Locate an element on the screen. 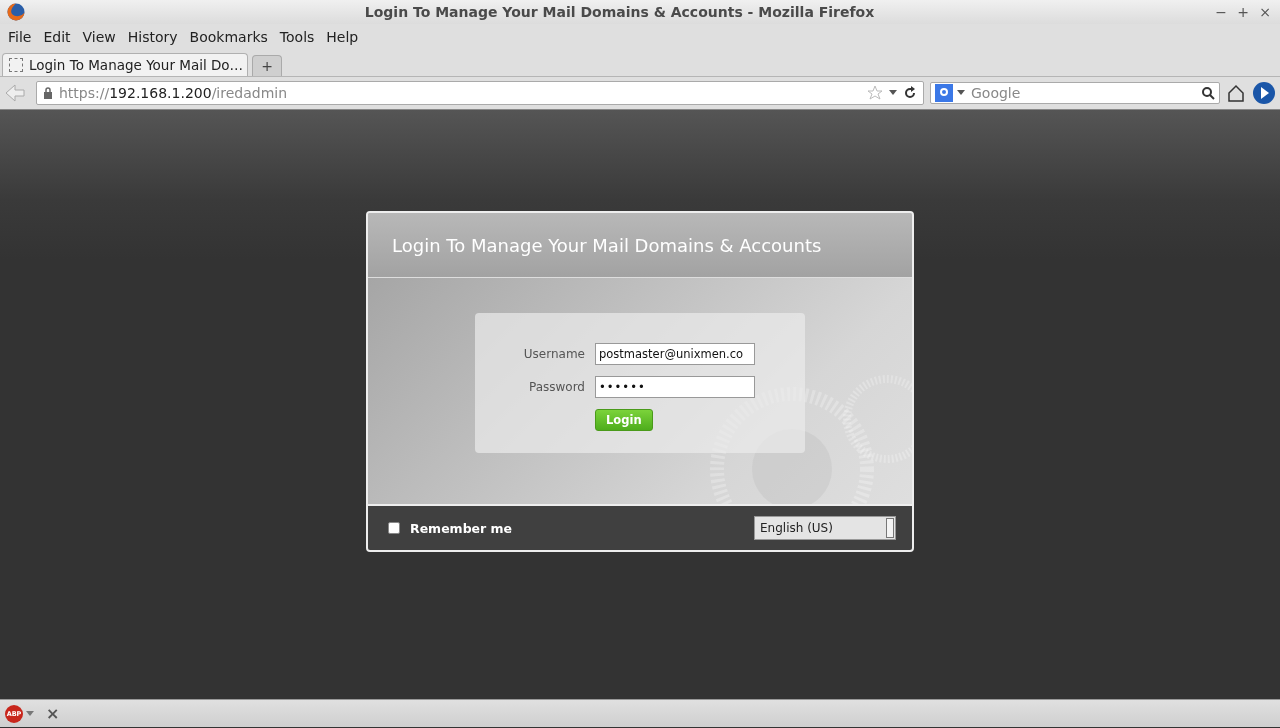 Image resolution: width=1280 pixels, height=728 pixels. firefox-logo-icon is located at coordinates (16, 12).